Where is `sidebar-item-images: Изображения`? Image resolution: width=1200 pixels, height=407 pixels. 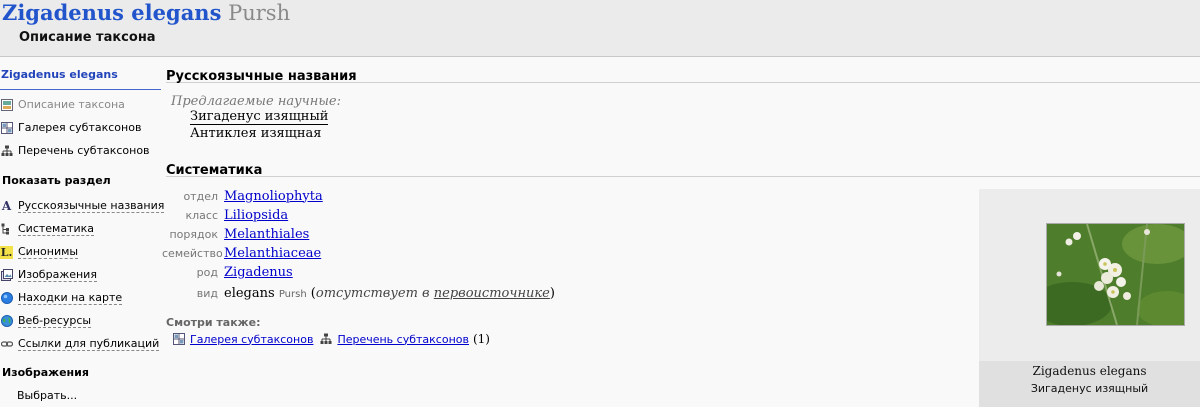 sidebar-item-images: Изображения is located at coordinates (48, 275).